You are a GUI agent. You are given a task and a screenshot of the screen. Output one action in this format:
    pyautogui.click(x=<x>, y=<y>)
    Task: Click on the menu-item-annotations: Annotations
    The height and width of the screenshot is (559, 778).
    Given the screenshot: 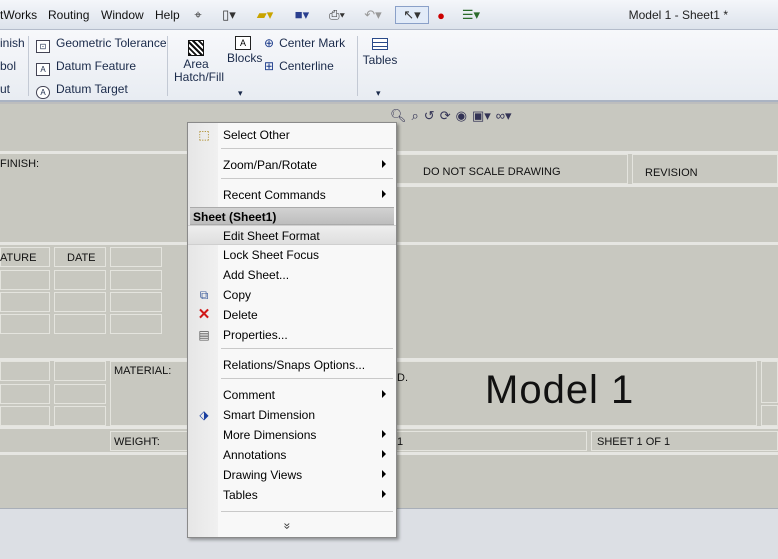 What is the action you would take?
    pyautogui.click(x=292, y=455)
    